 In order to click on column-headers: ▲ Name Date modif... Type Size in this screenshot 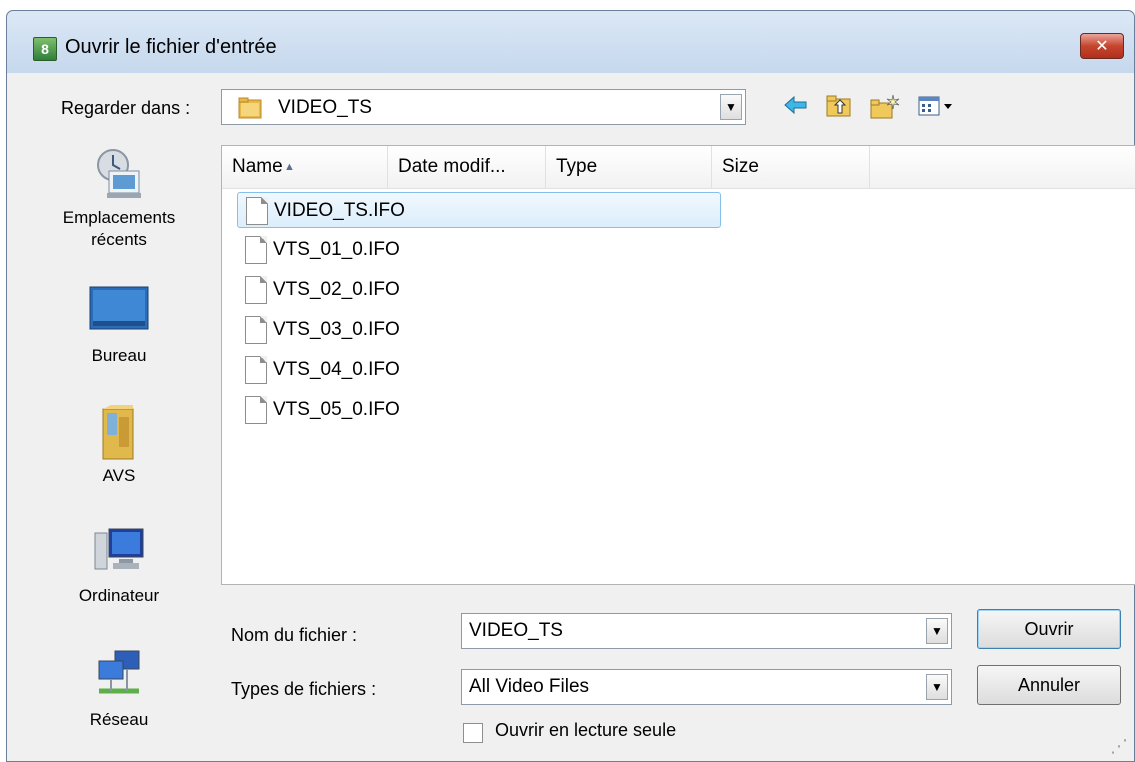, I will do `click(678, 167)`.